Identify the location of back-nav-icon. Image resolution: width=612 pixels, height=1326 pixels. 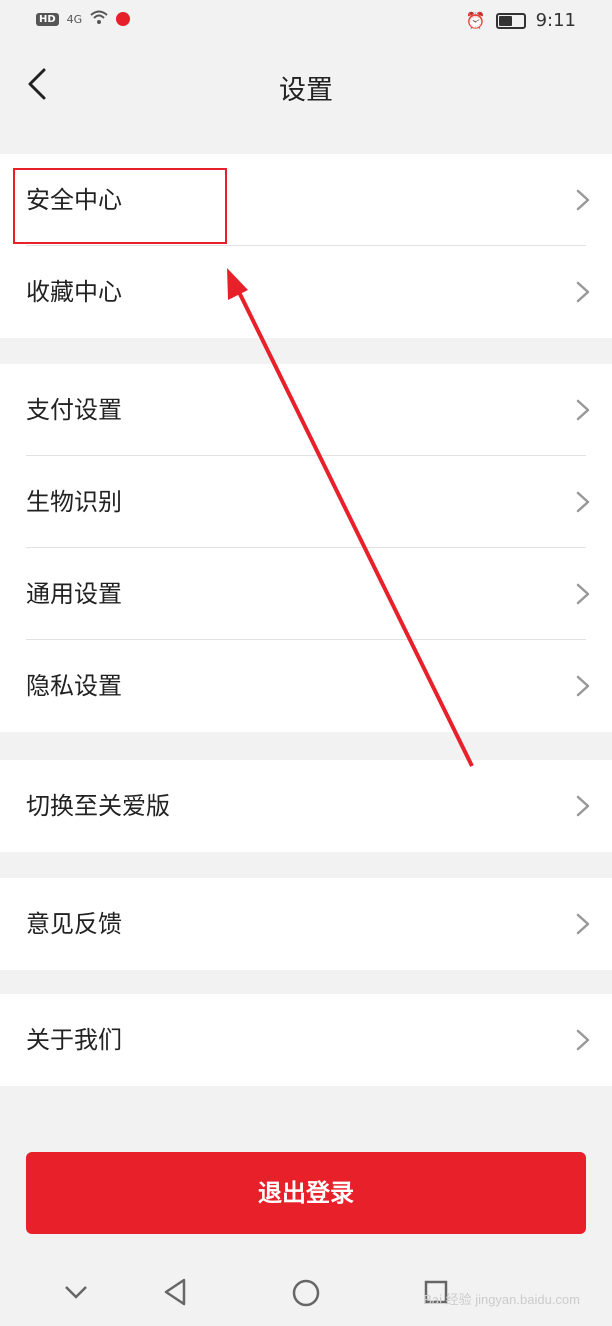
(175, 1292).